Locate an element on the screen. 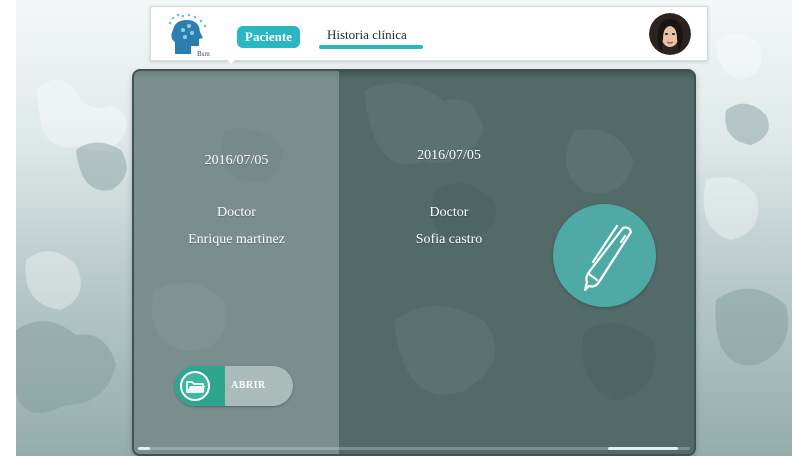 This screenshot has height=456, width=792. folder-icon-circle is located at coordinates (195, 386).